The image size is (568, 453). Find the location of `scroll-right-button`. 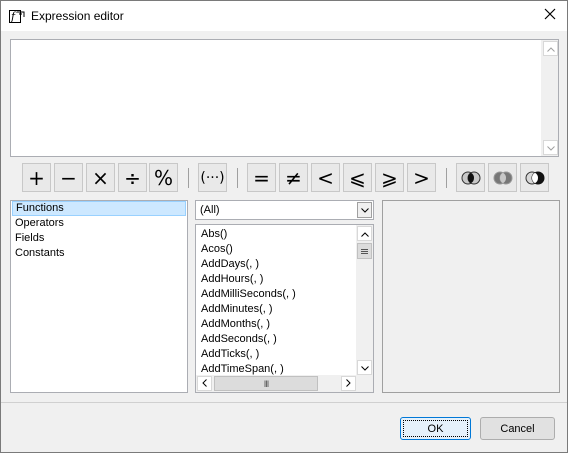

scroll-right-button is located at coordinates (348, 383).